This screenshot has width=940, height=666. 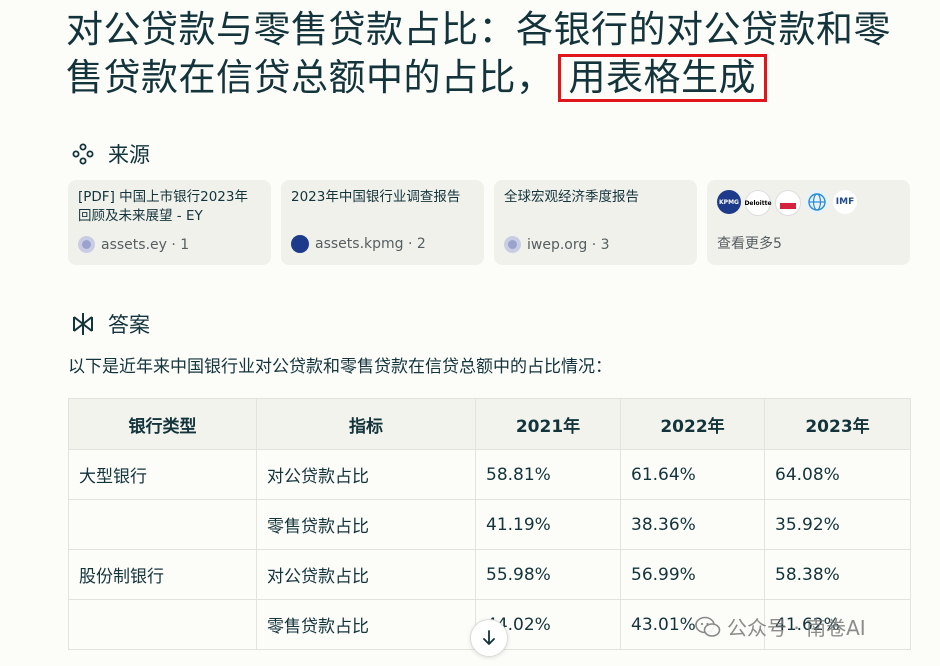 What do you see at coordinates (758, 203) in the screenshot?
I see `deloitte-logo-icon: Deloitte` at bounding box center [758, 203].